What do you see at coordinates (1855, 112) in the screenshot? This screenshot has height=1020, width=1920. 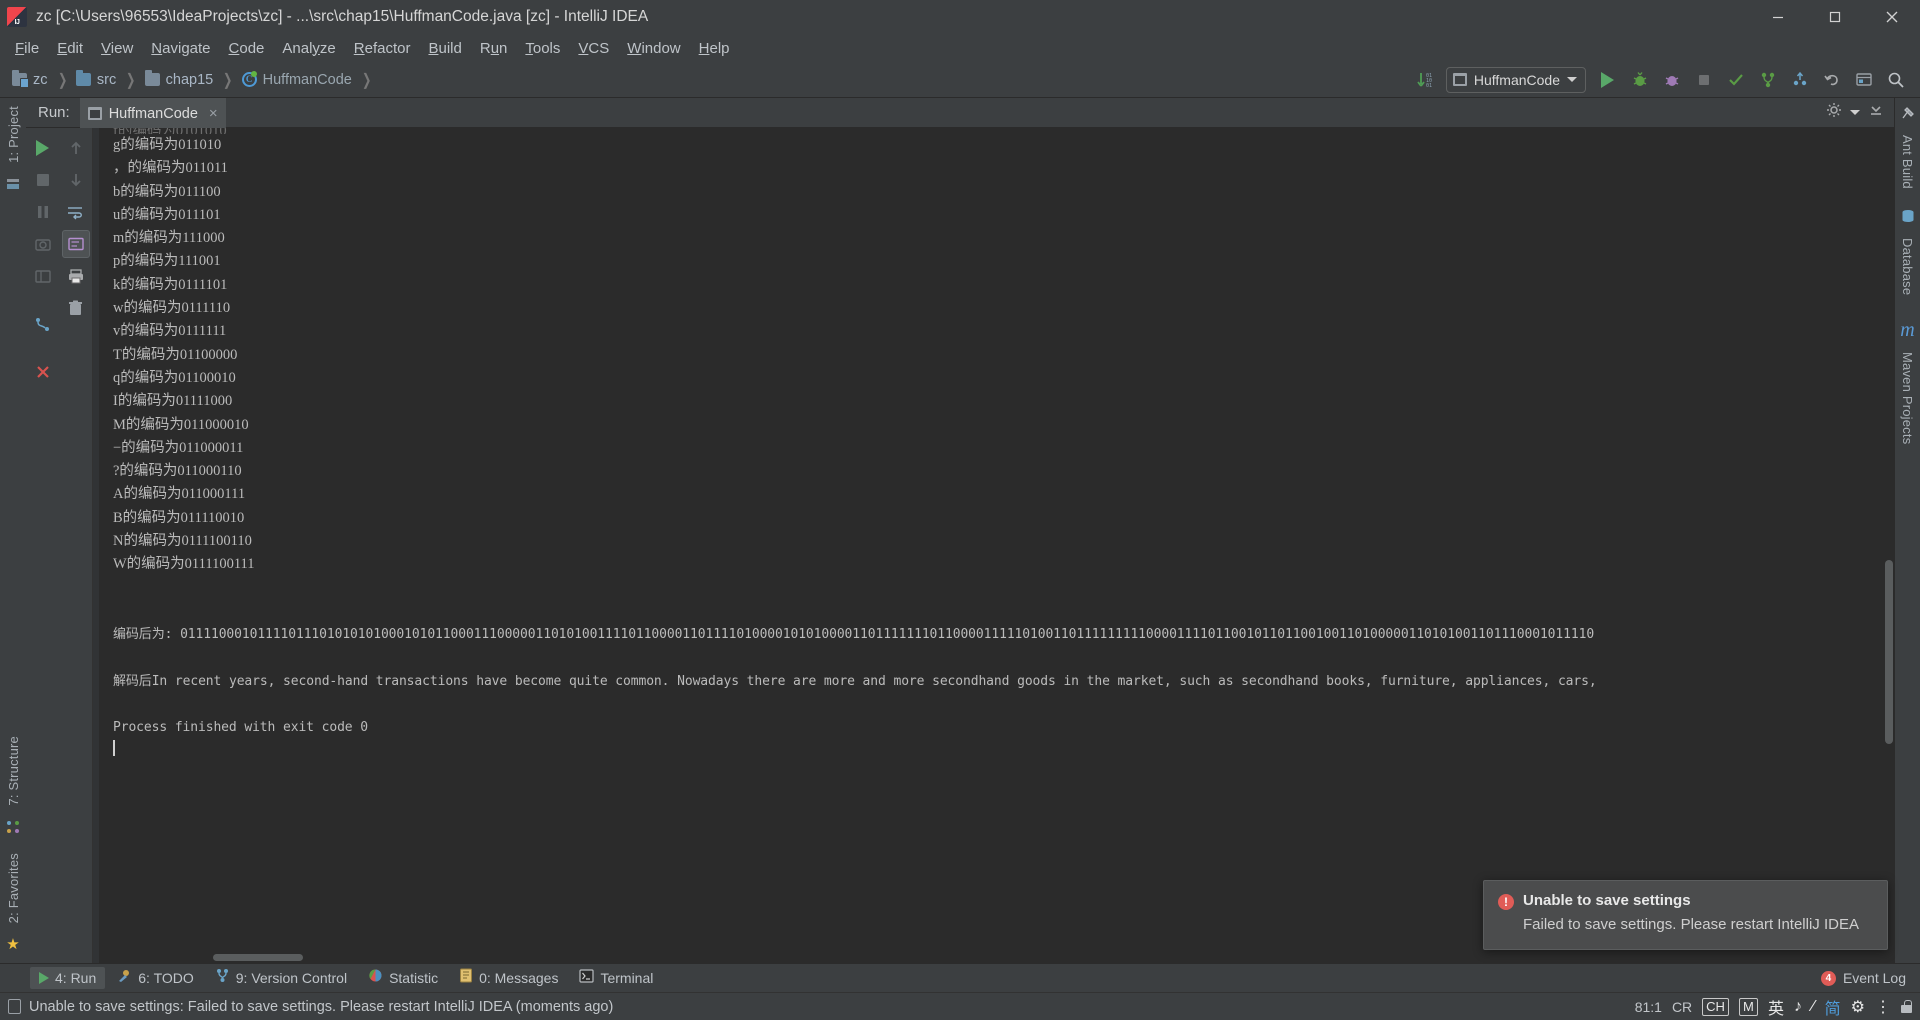 I see `chevron-down-icon` at bounding box center [1855, 112].